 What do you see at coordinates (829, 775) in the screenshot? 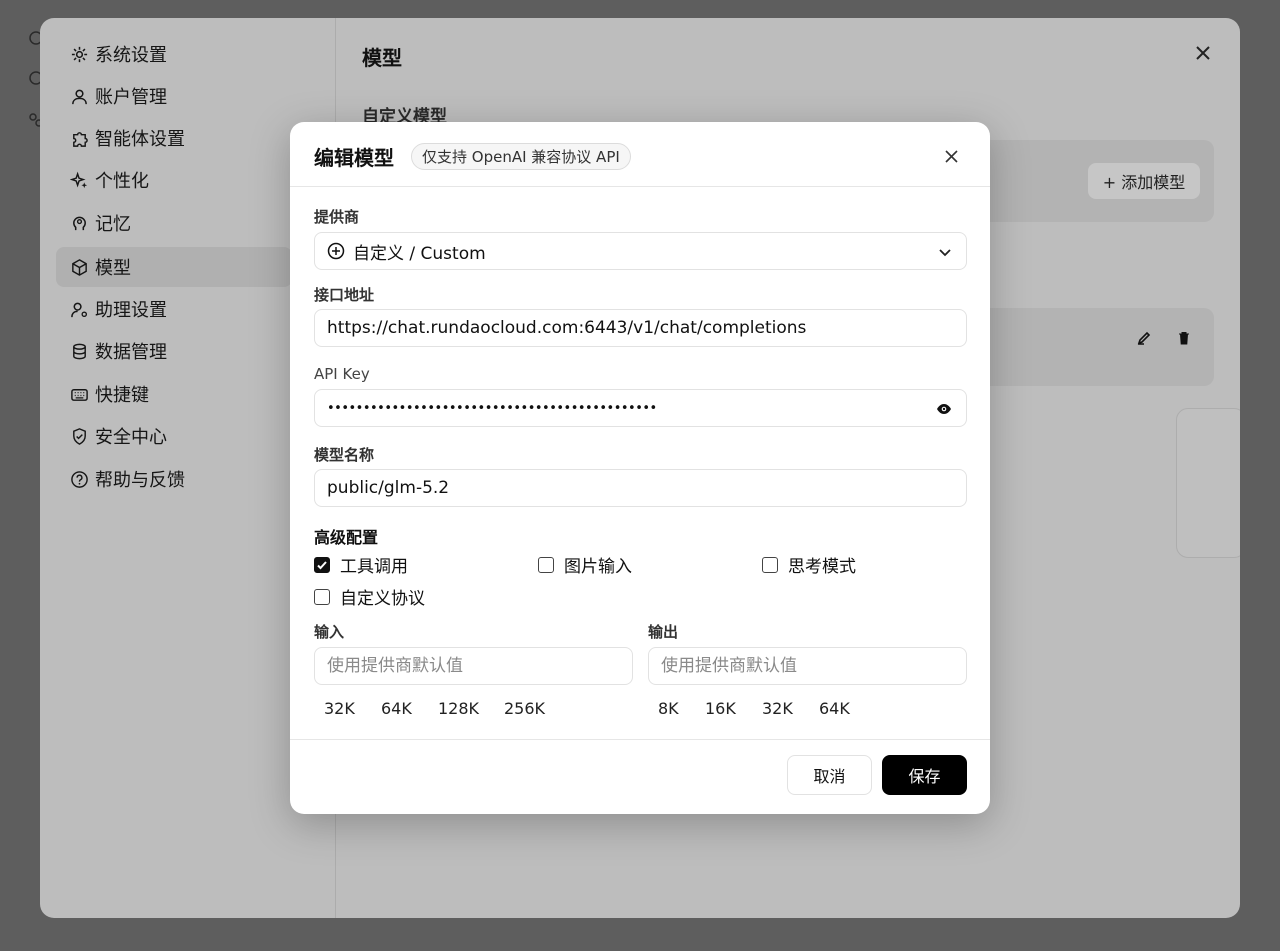
I see `cancel-button: 取消` at bounding box center [829, 775].